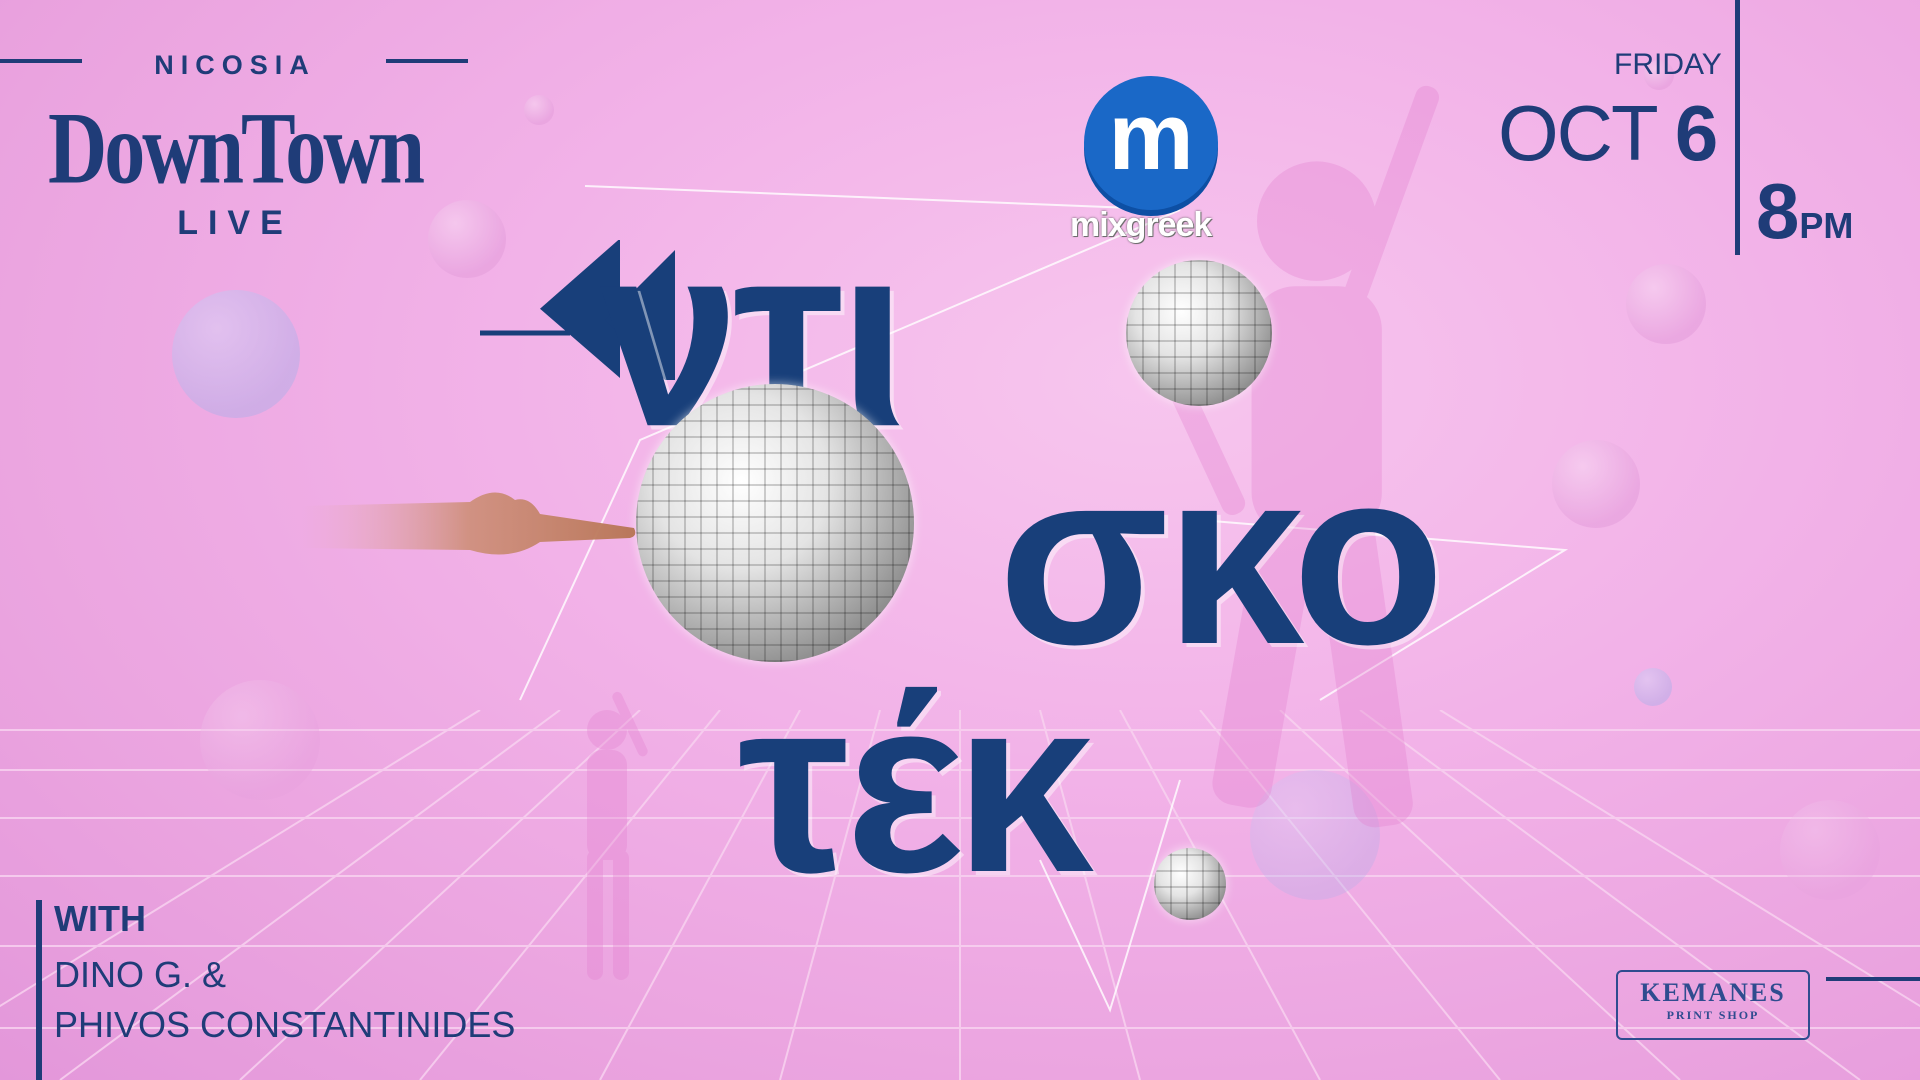 The height and width of the screenshot is (1080, 1920). Describe the element at coordinates (235, 223) in the screenshot. I see `venue-subtitle: LIVE` at that location.